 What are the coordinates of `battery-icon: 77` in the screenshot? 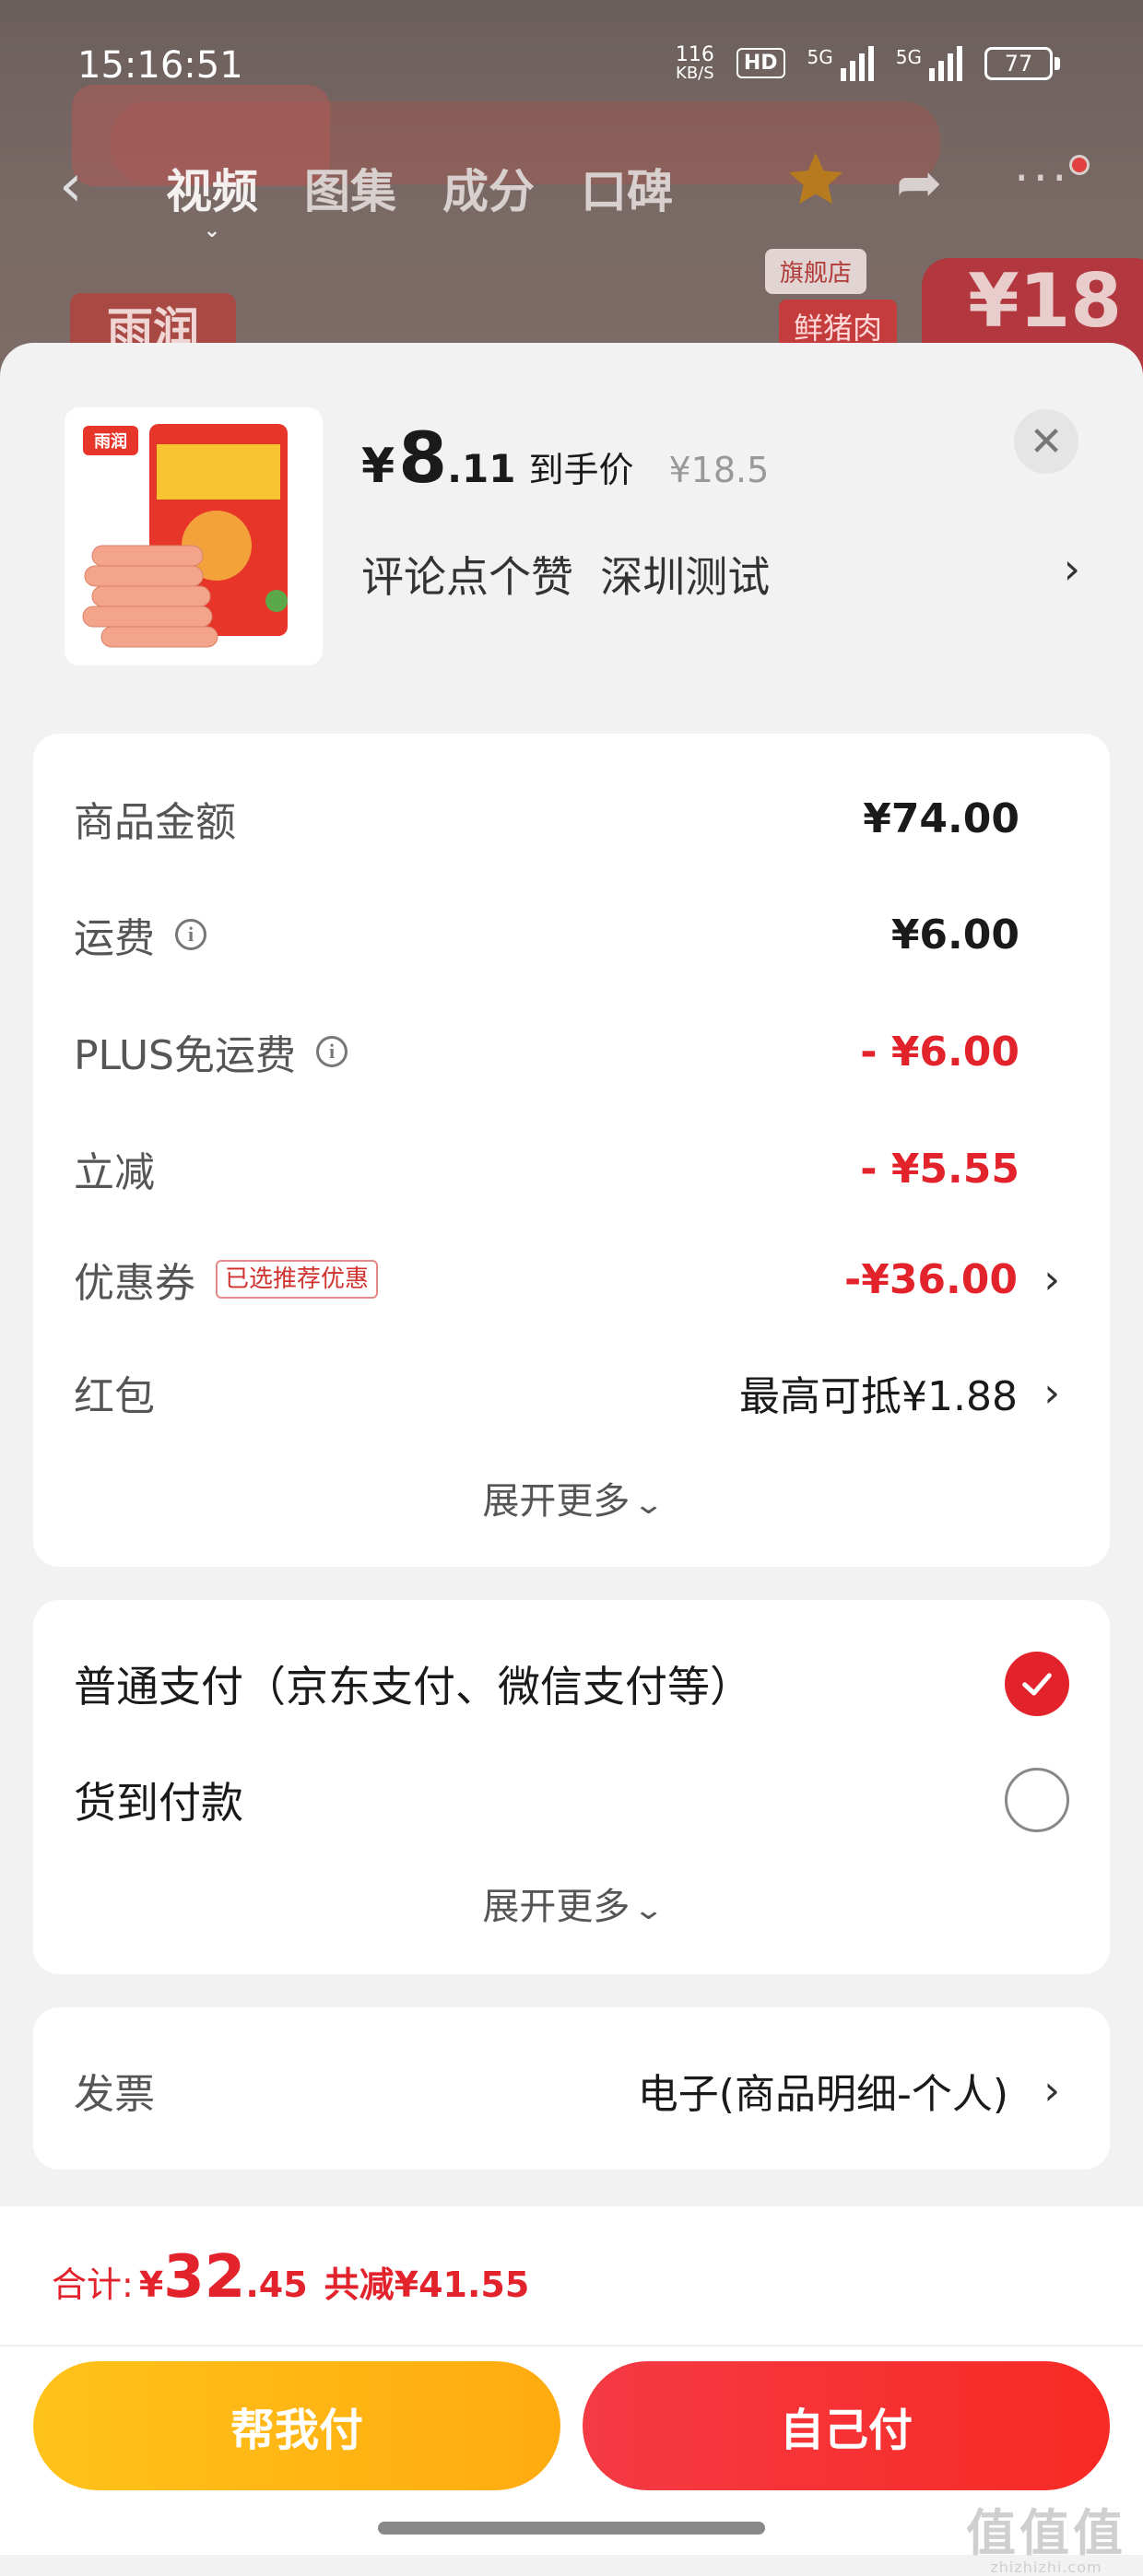 It's located at (1022, 63).